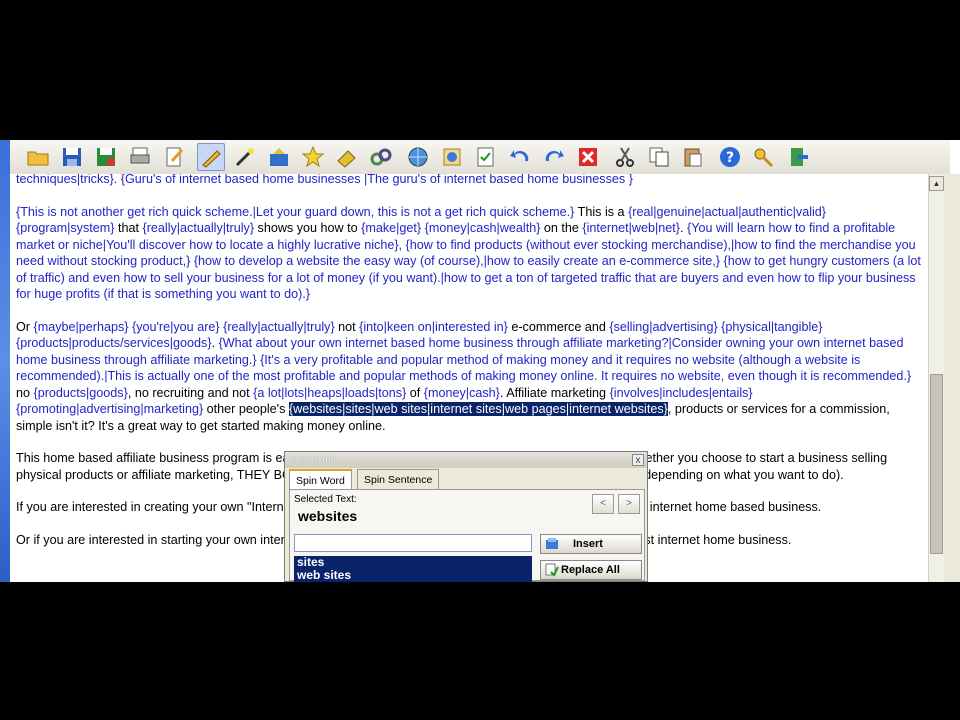 The height and width of the screenshot is (720, 960). What do you see at coordinates (320, 479) in the screenshot?
I see `tab-spin-word: Spin Word` at bounding box center [320, 479].